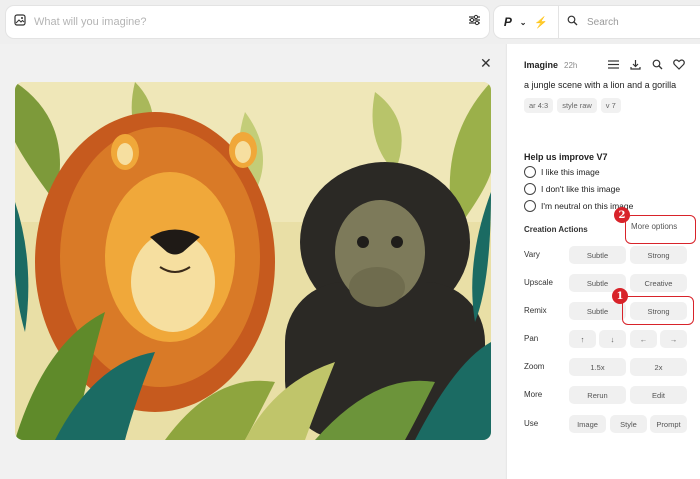 Image resolution: width=700 pixels, height=479 pixels. Describe the element at coordinates (474, 22) in the screenshot. I see `settings-sliders-icon` at that location.